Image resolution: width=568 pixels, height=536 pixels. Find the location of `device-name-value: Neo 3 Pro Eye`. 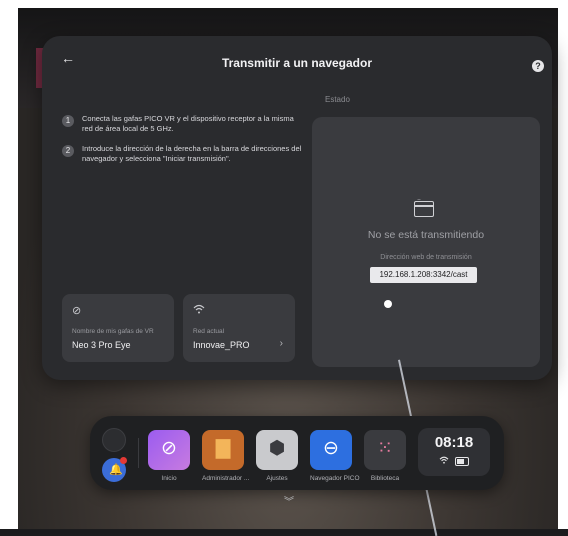

device-name-value: Neo 3 Pro Eye is located at coordinates (101, 345).